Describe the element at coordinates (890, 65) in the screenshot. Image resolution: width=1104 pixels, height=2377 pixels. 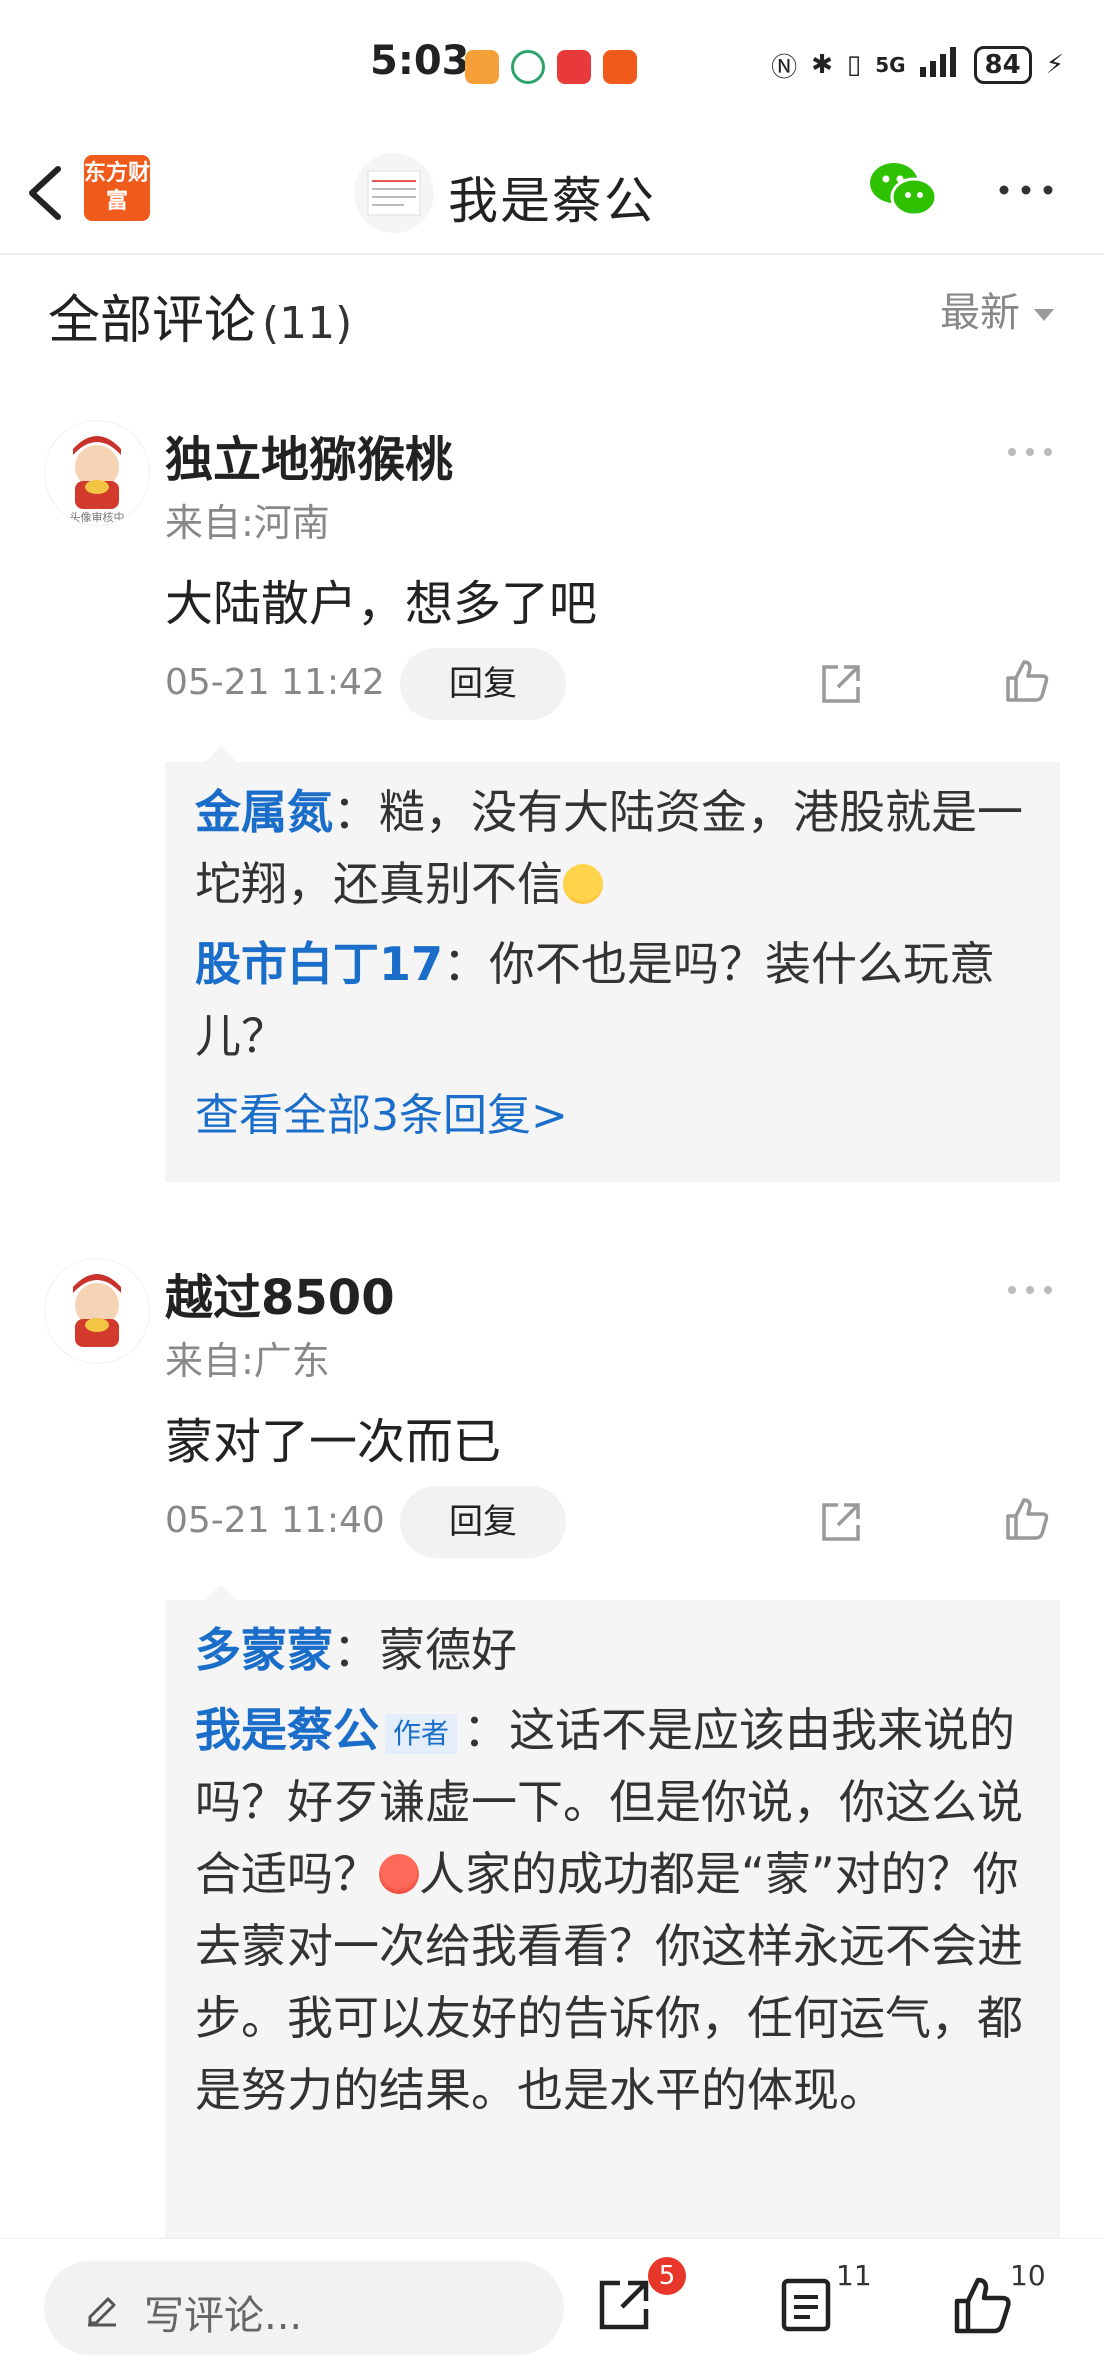
I see `network-type: 5G` at that location.